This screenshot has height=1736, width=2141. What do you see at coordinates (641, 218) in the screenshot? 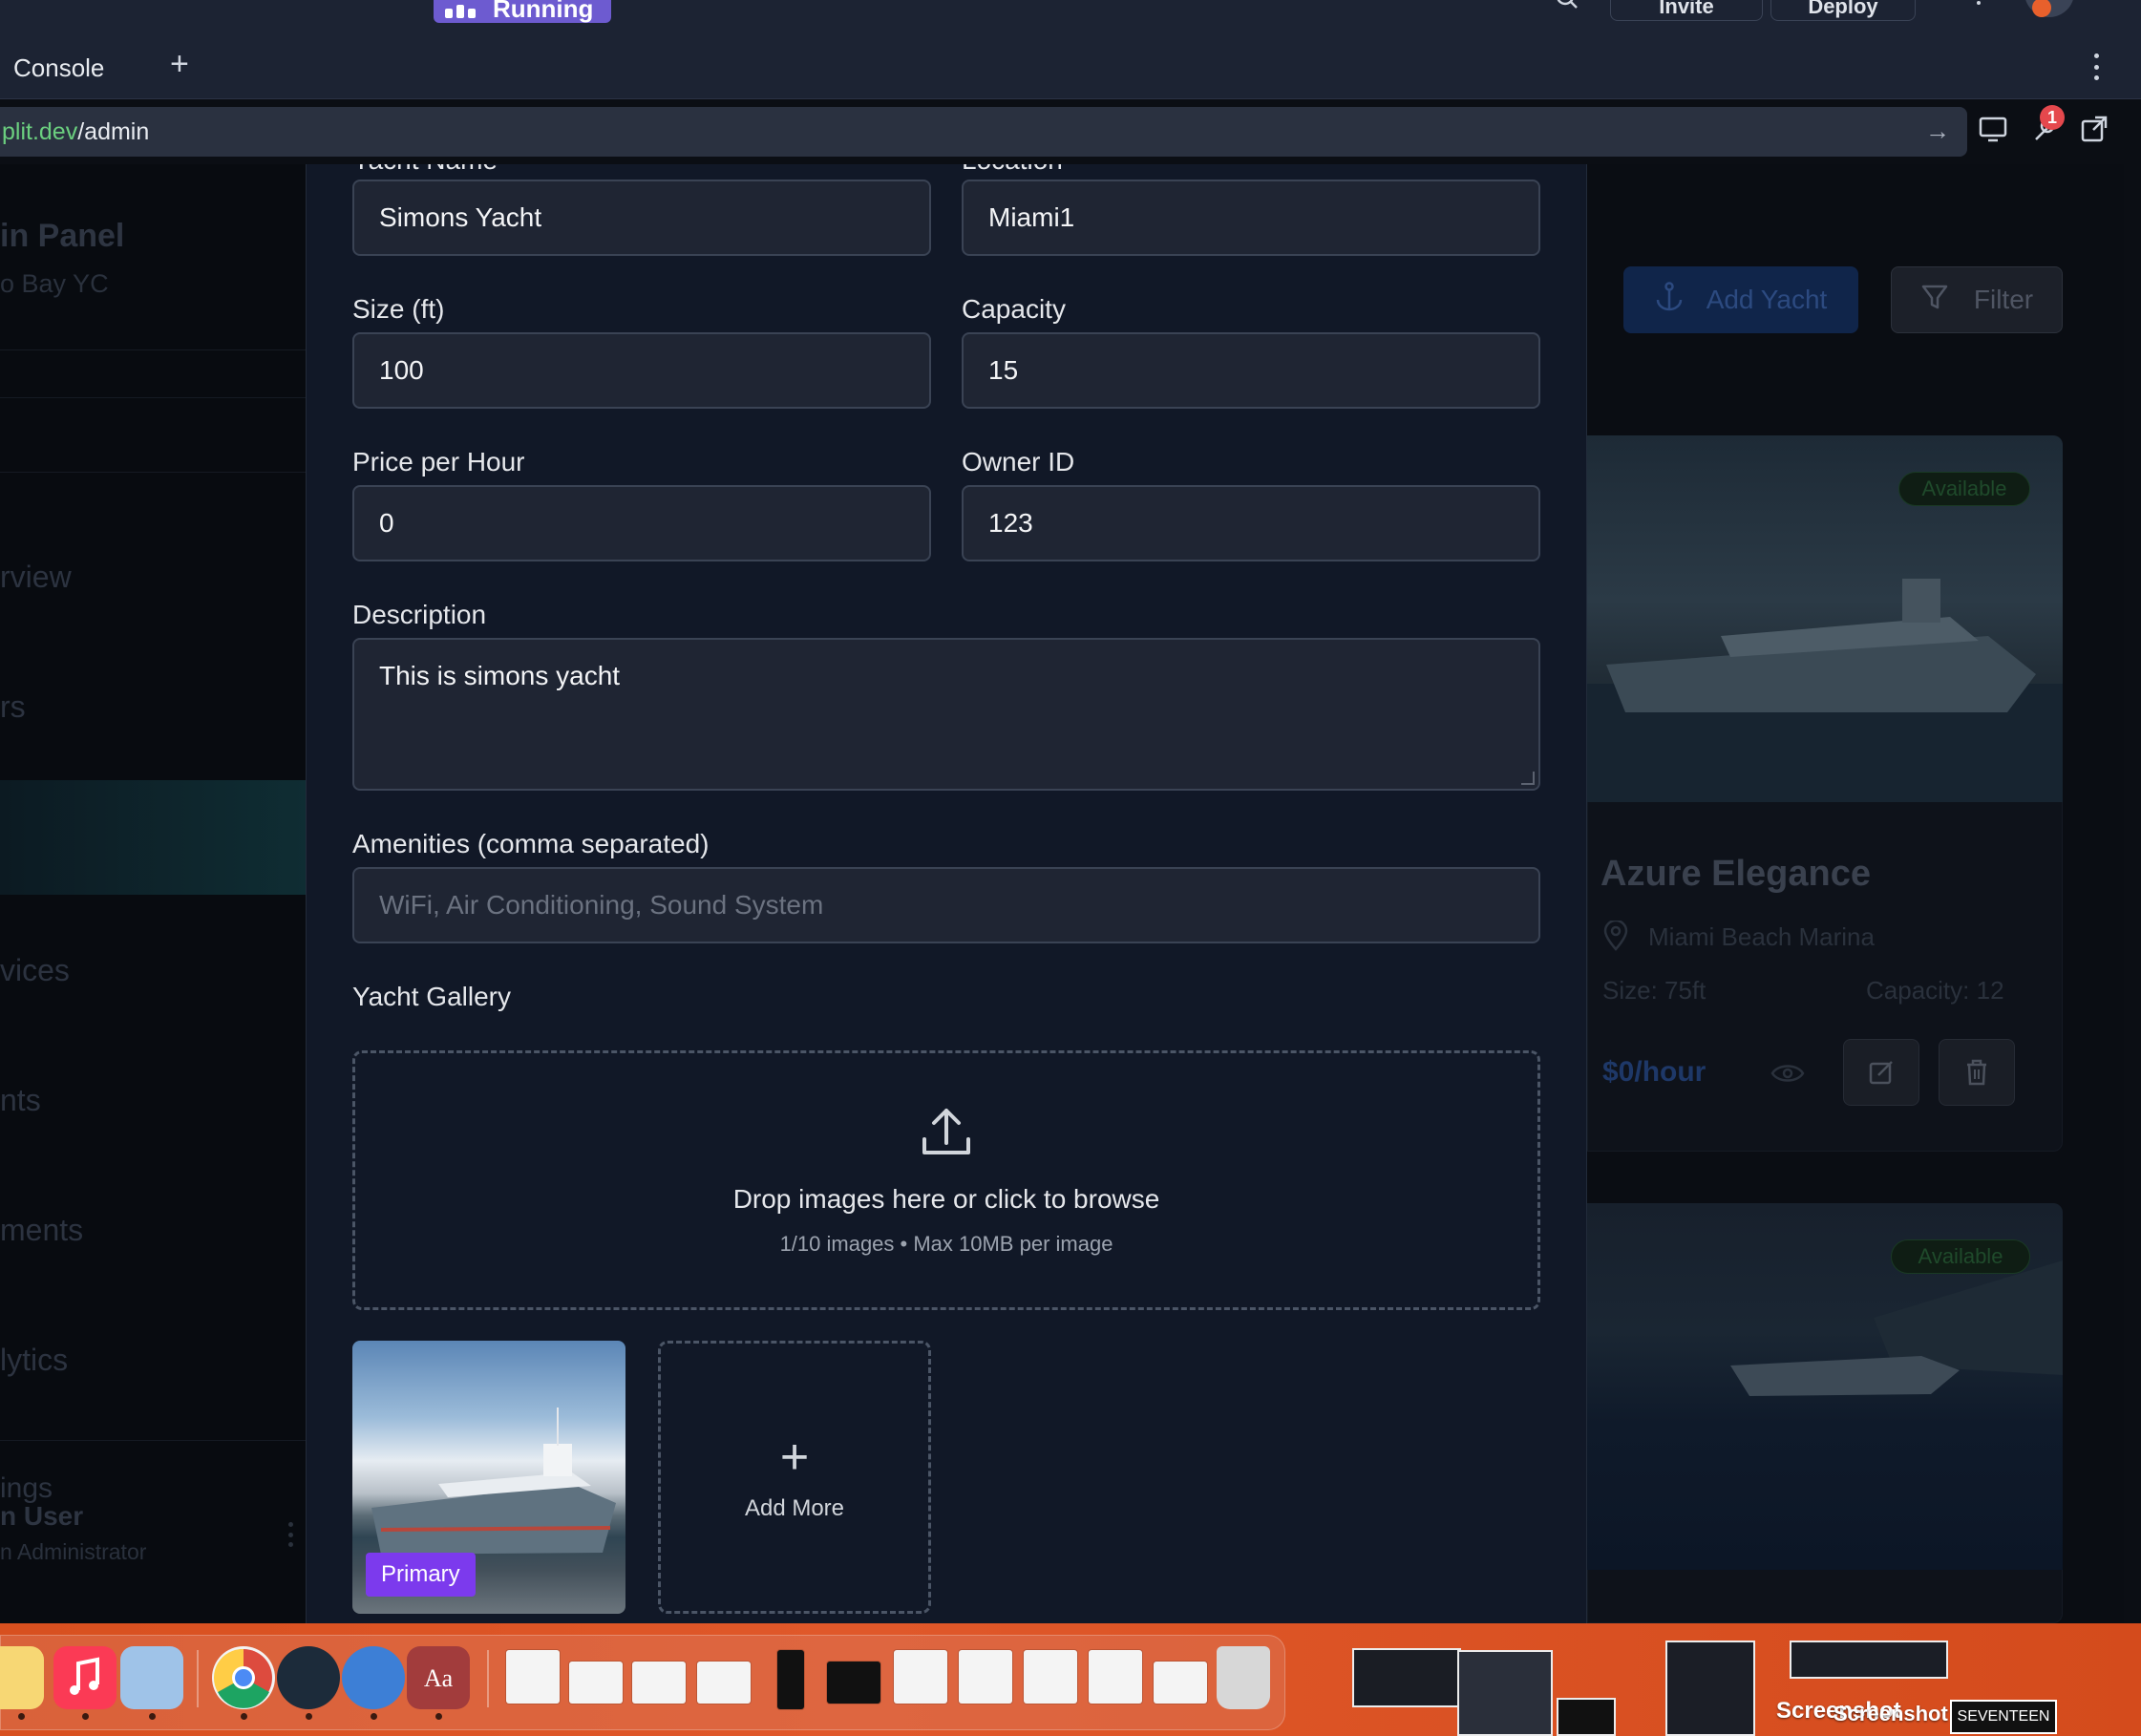
I see `yacht-name-input: Simons Yacht` at bounding box center [641, 218].